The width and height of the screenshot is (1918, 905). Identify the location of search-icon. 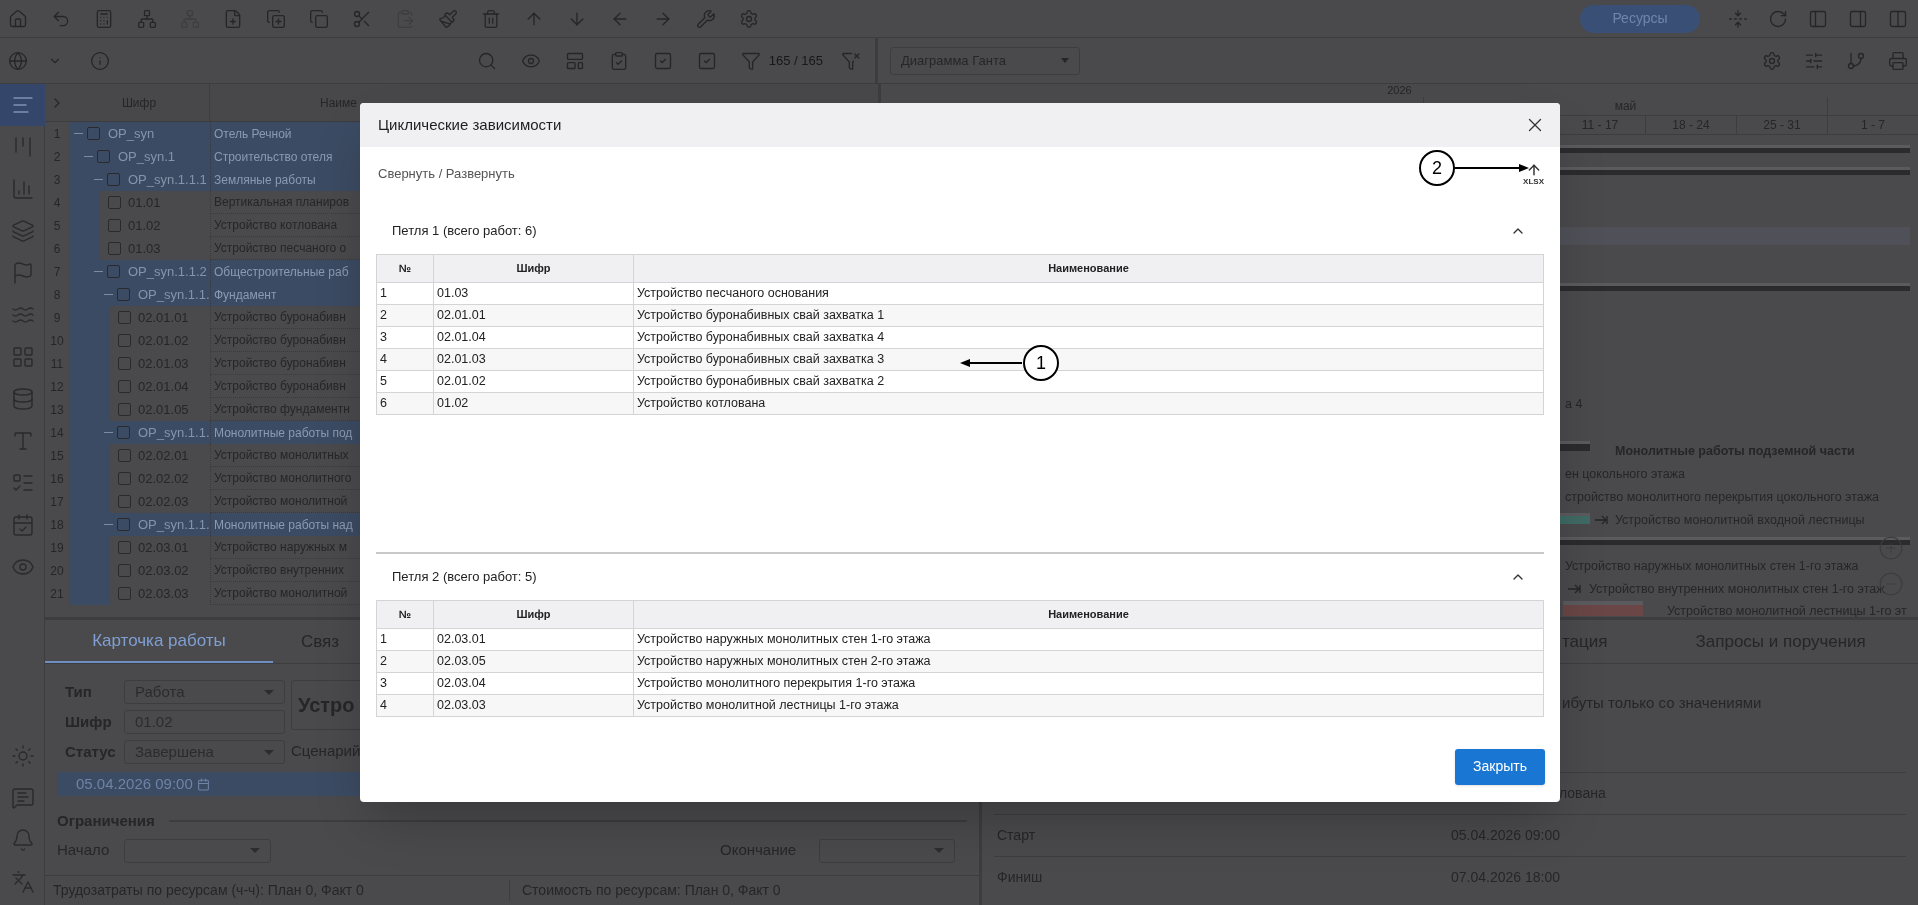
(486, 60).